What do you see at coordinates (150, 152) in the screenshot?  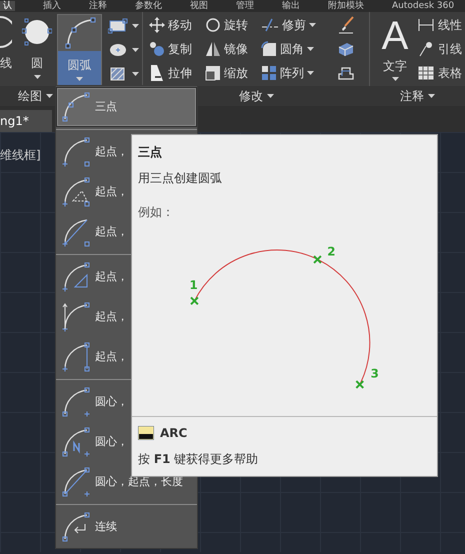 I see `tooltip-title: 三点` at bounding box center [150, 152].